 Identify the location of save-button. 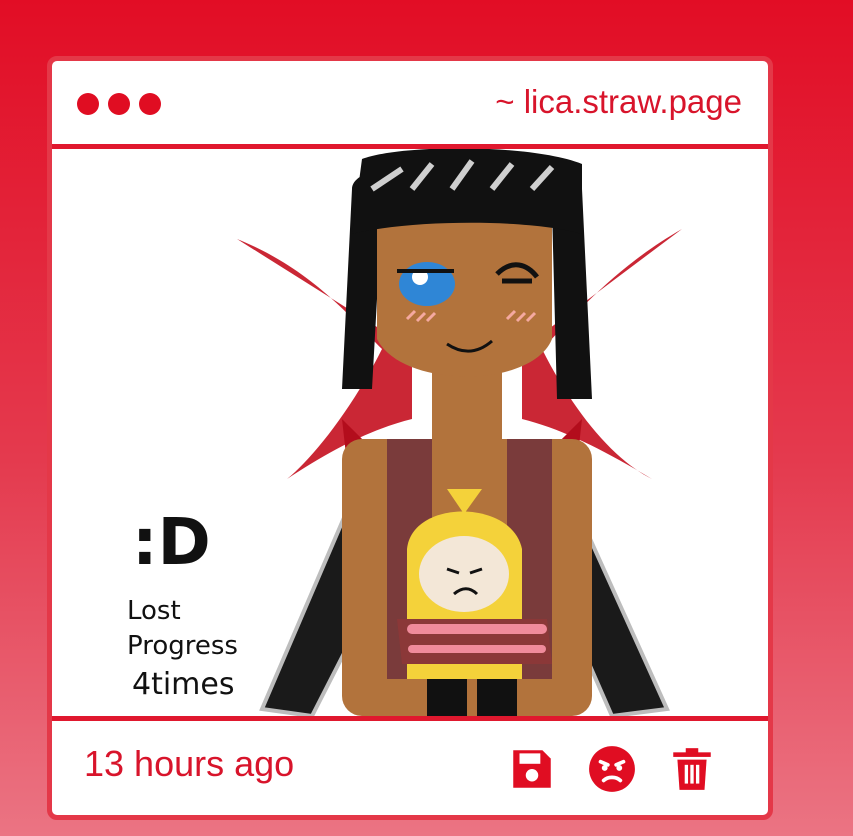
(532, 769).